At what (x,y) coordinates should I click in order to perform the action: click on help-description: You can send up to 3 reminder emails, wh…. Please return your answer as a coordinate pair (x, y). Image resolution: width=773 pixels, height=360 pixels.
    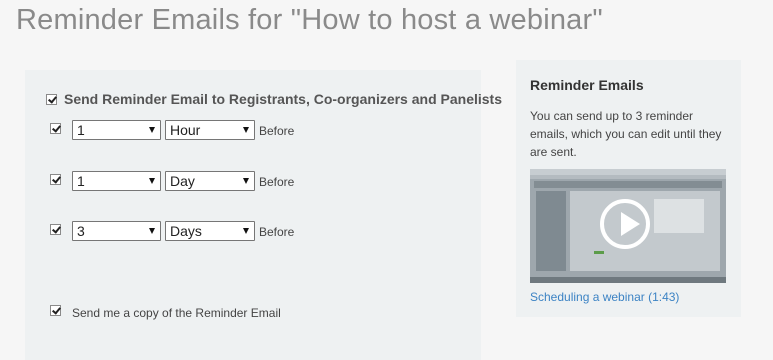
    Looking at the image, I should click on (626, 134).